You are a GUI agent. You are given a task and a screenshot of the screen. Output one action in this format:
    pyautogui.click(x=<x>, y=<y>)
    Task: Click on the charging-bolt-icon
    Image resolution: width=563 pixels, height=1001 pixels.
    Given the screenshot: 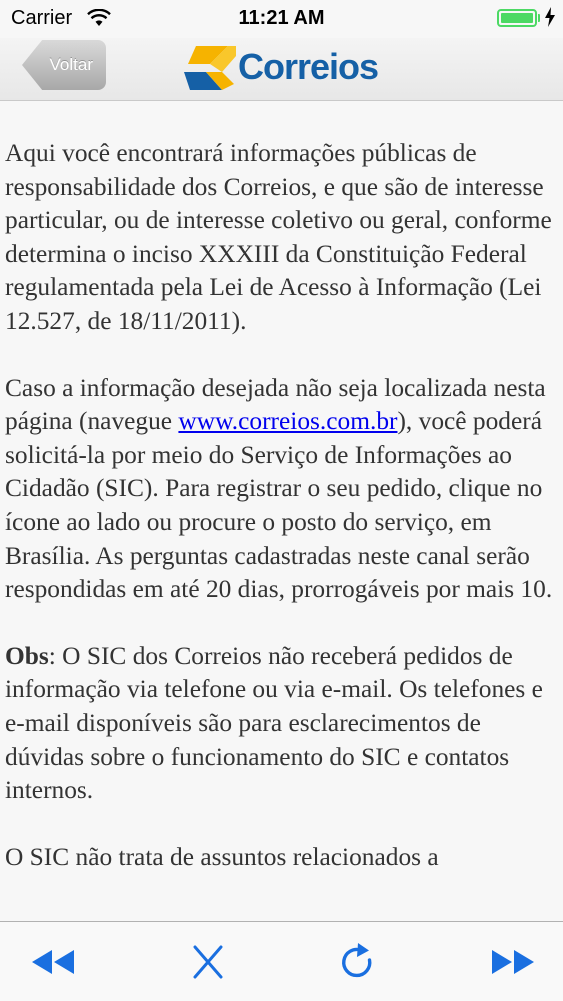 What is the action you would take?
    pyautogui.click(x=550, y=17)
    